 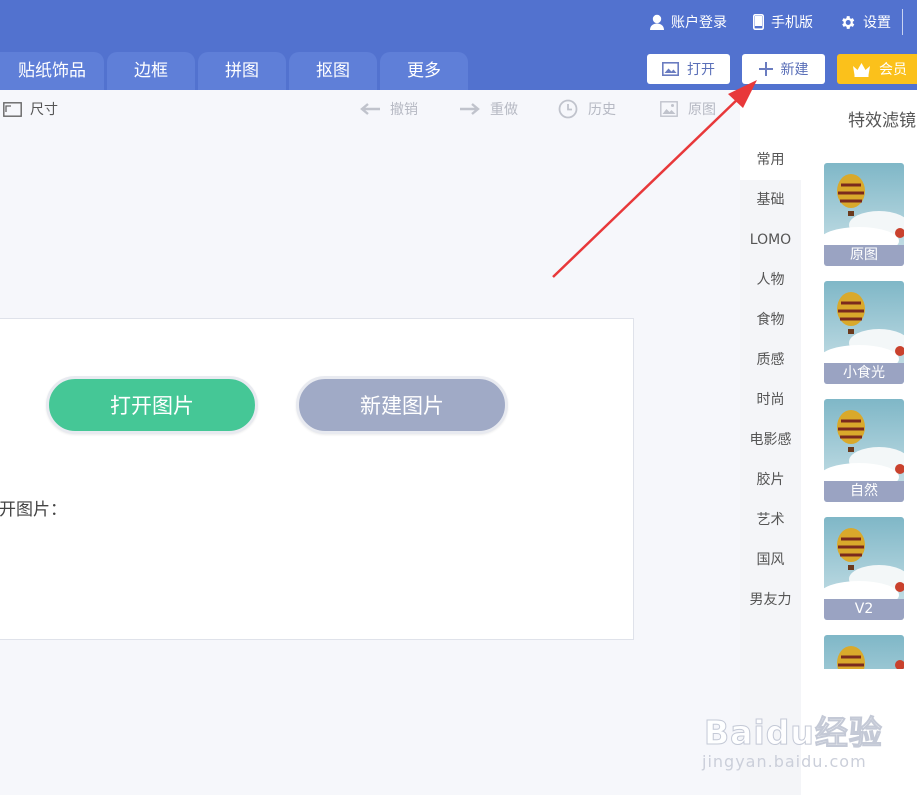 What do you see at coordinates (424, 71) in the screenshot?
I see `tab-more: 更多` at bounding box center [424, 71].